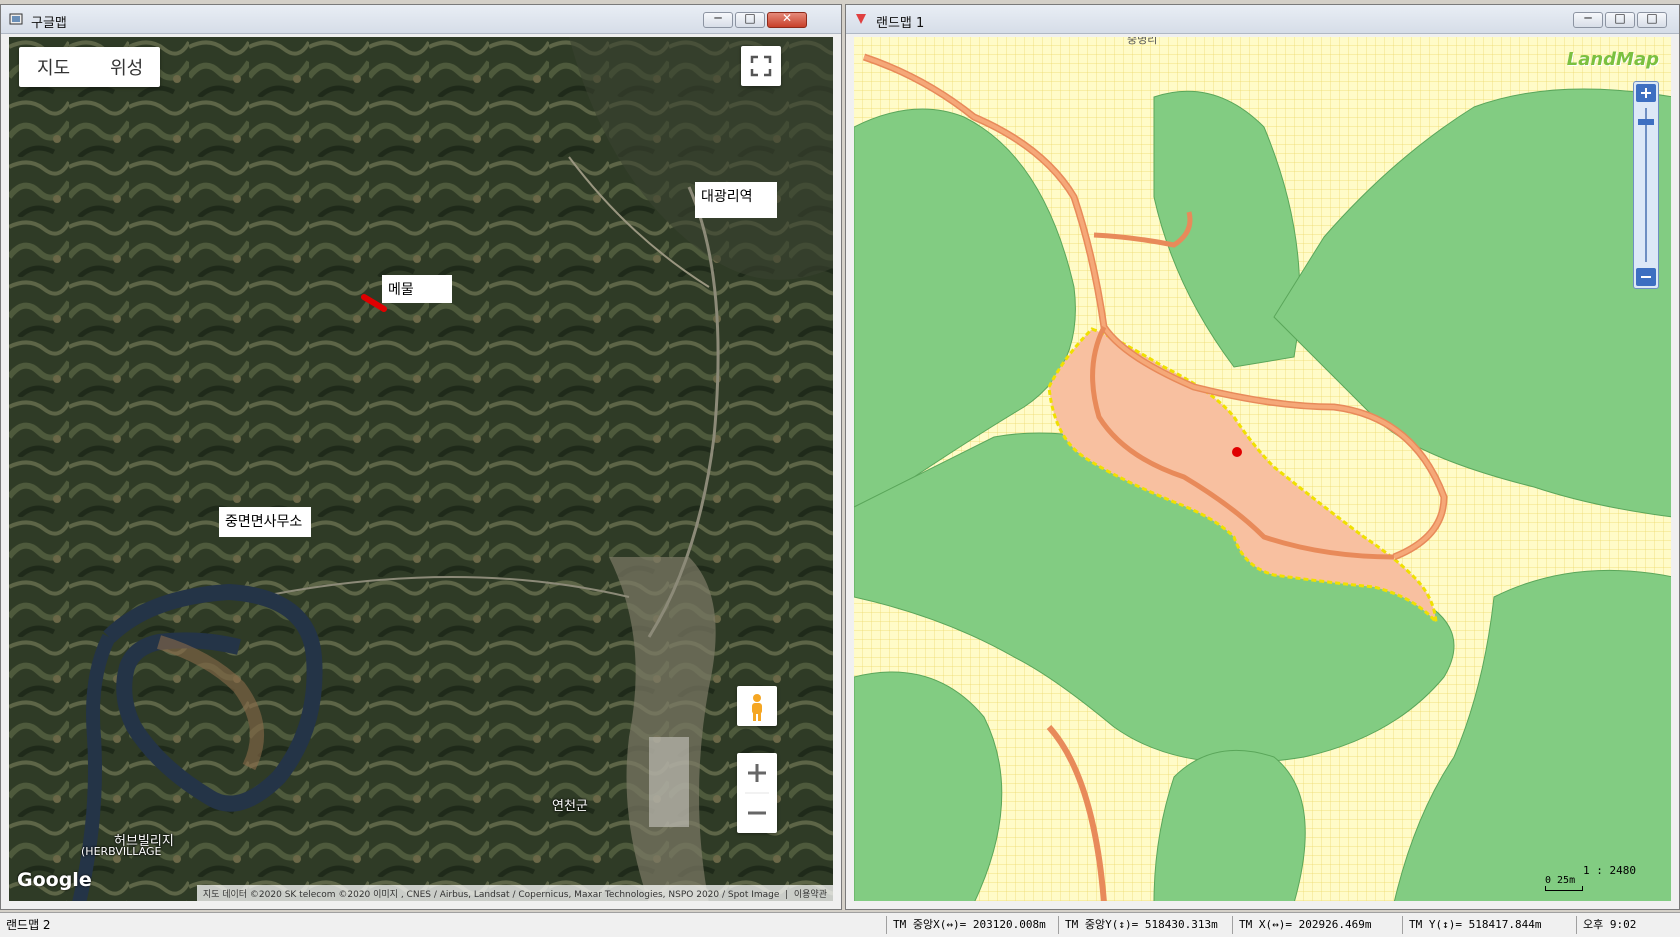  I want to click on title-bar: 구글맵 ─ □ ✕, so click(421, 19).